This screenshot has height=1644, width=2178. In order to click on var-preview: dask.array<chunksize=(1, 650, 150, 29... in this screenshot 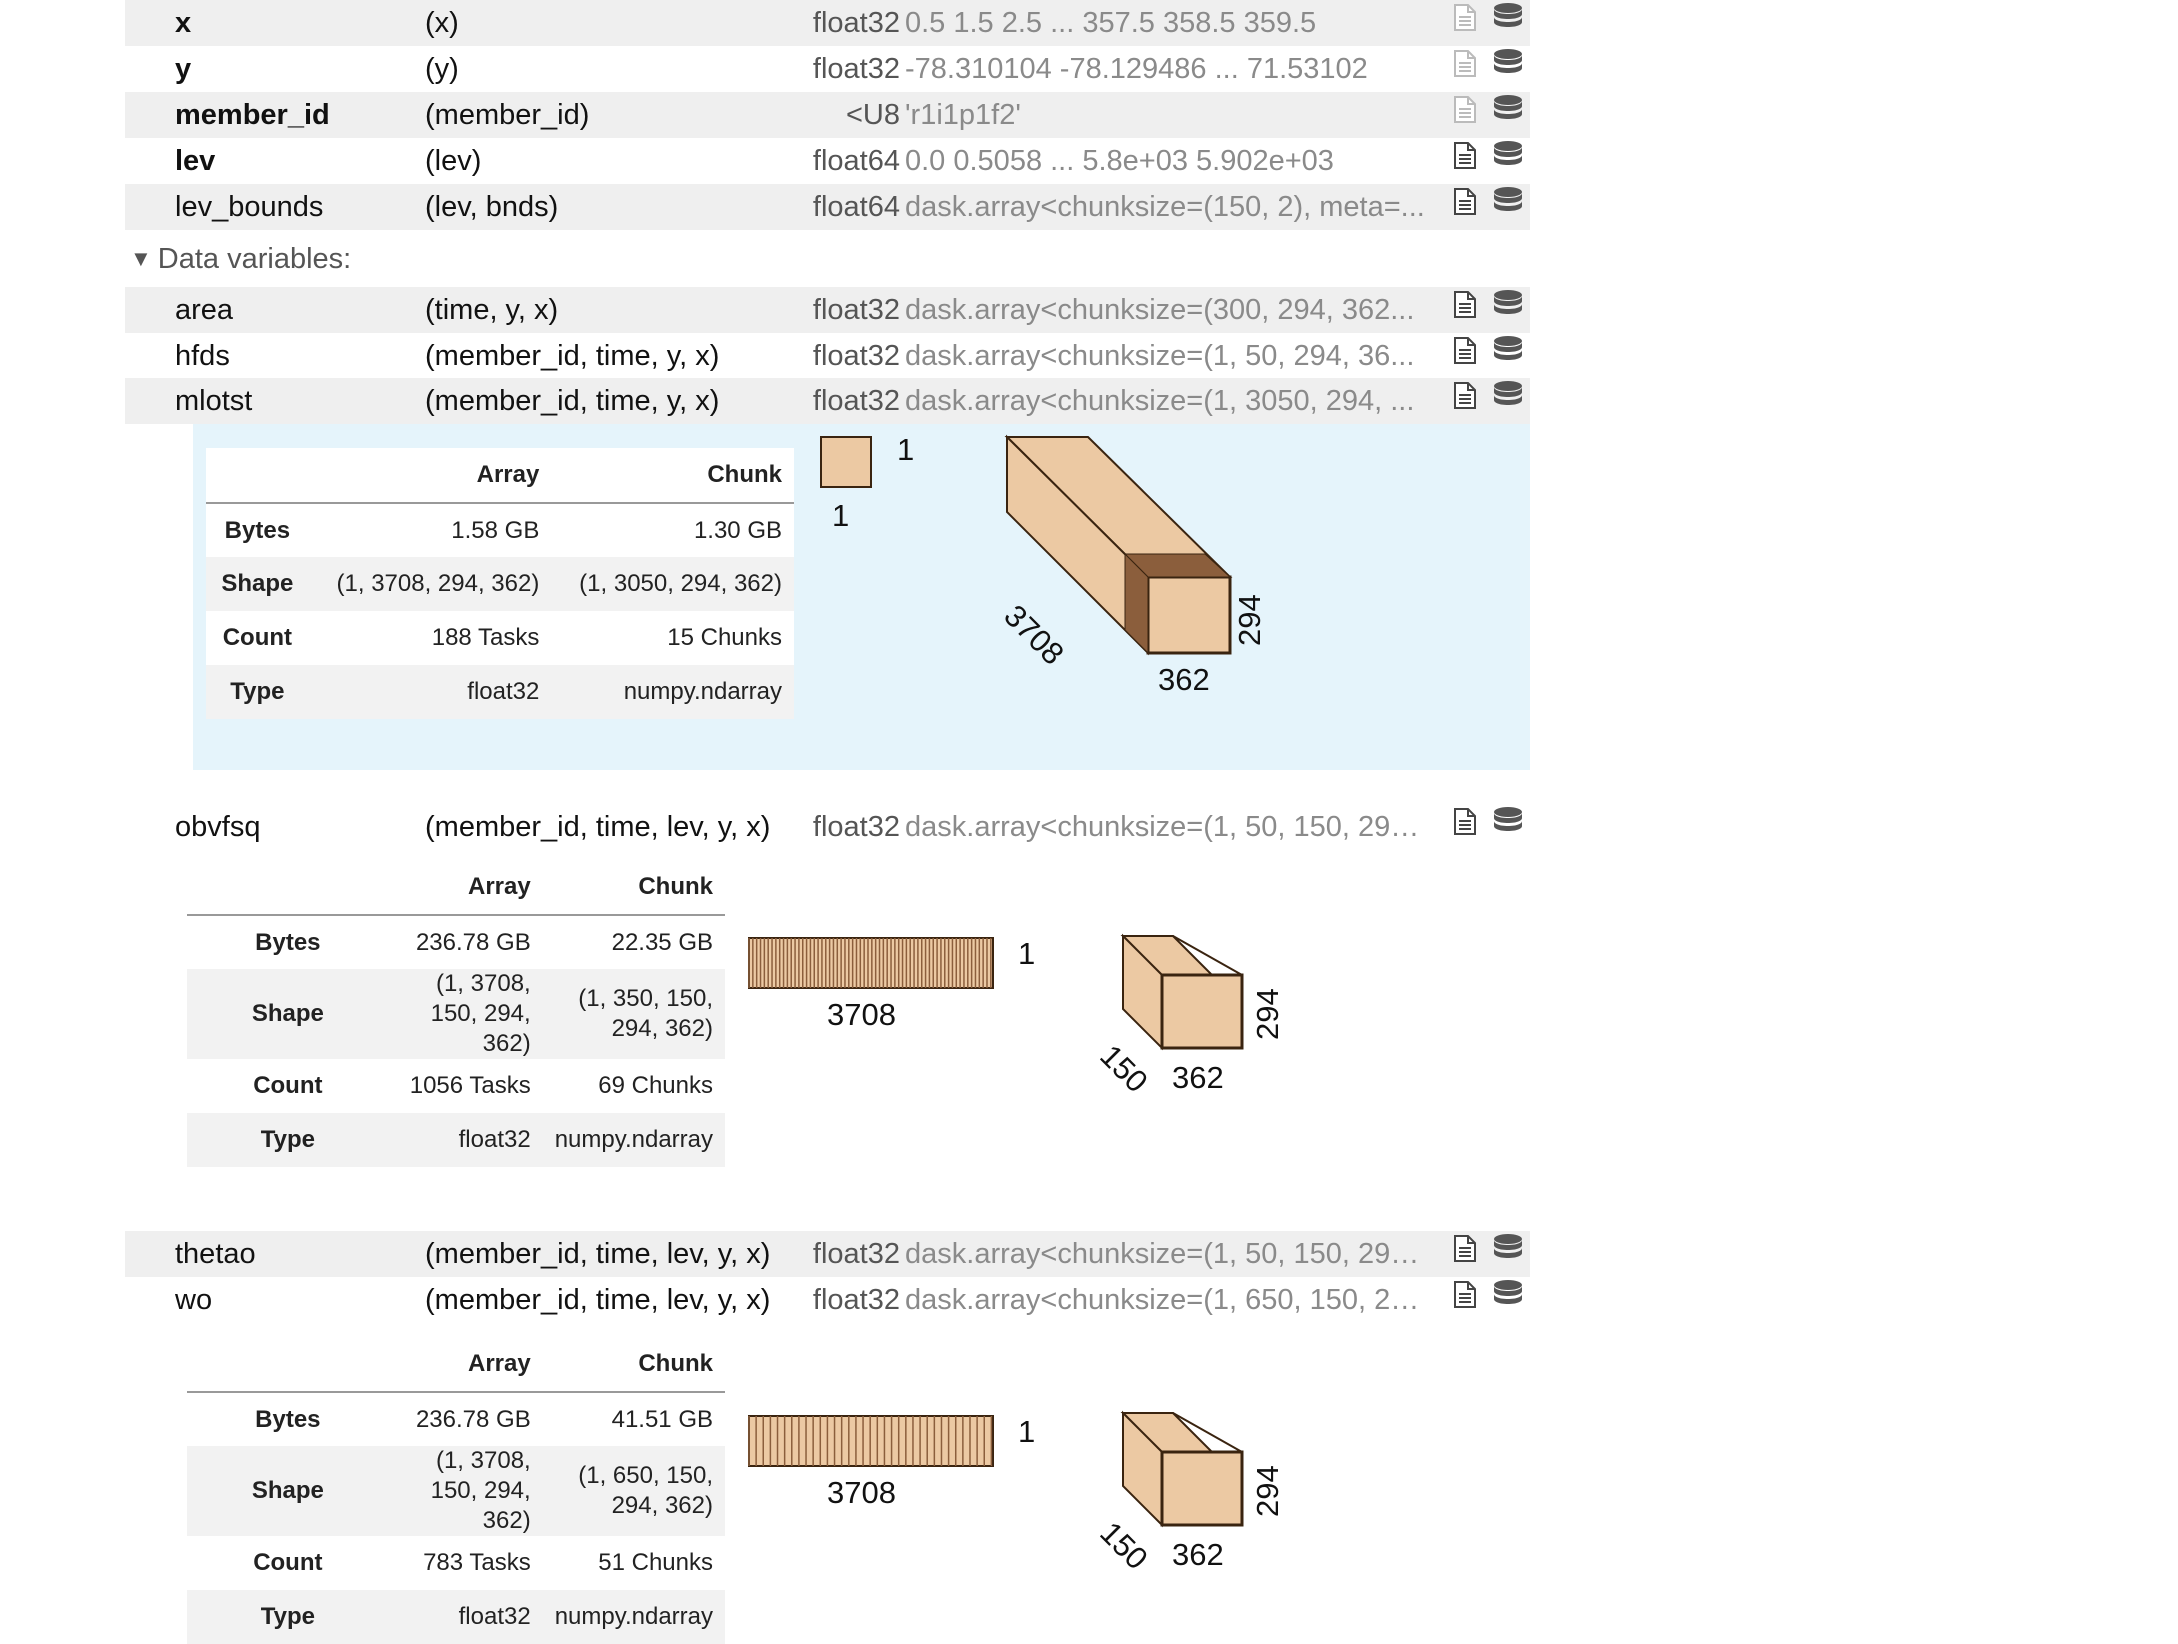, I will do `click(1165, 1300)`.